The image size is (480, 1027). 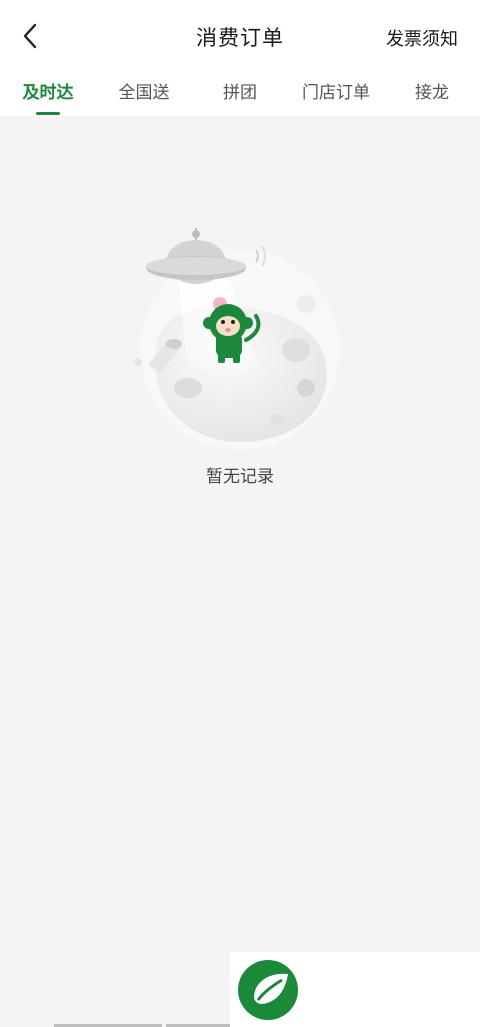 What do you see at coordinates (240, 340) in the screenshot?
I see `empty-state-illustration` at bounding box center [240, 340].